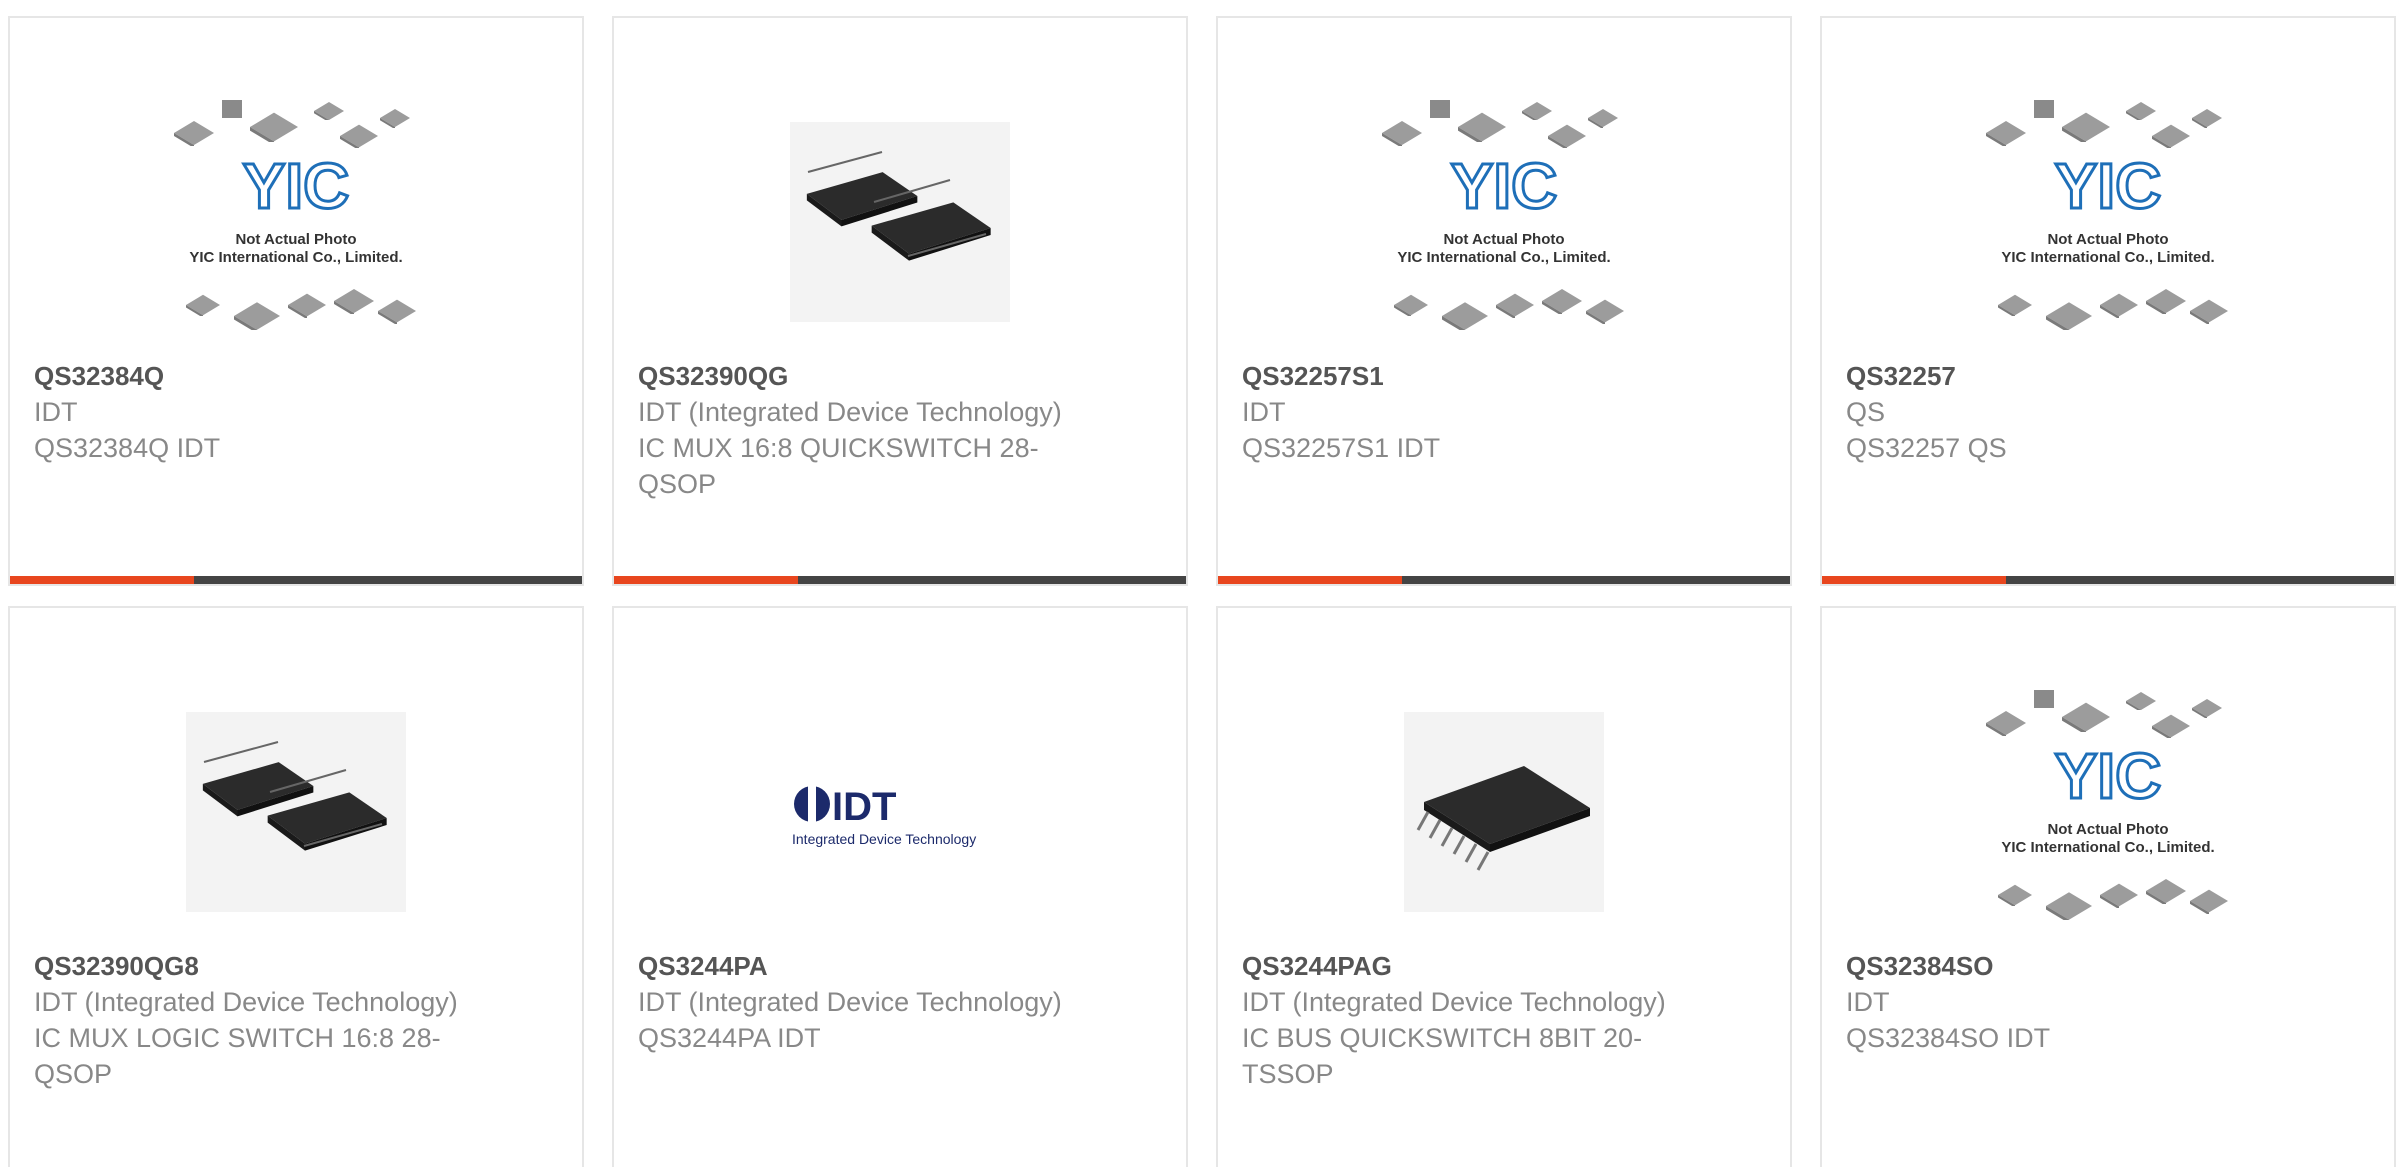  I want to click on part-number: QS32384Q, so click(254, 376).